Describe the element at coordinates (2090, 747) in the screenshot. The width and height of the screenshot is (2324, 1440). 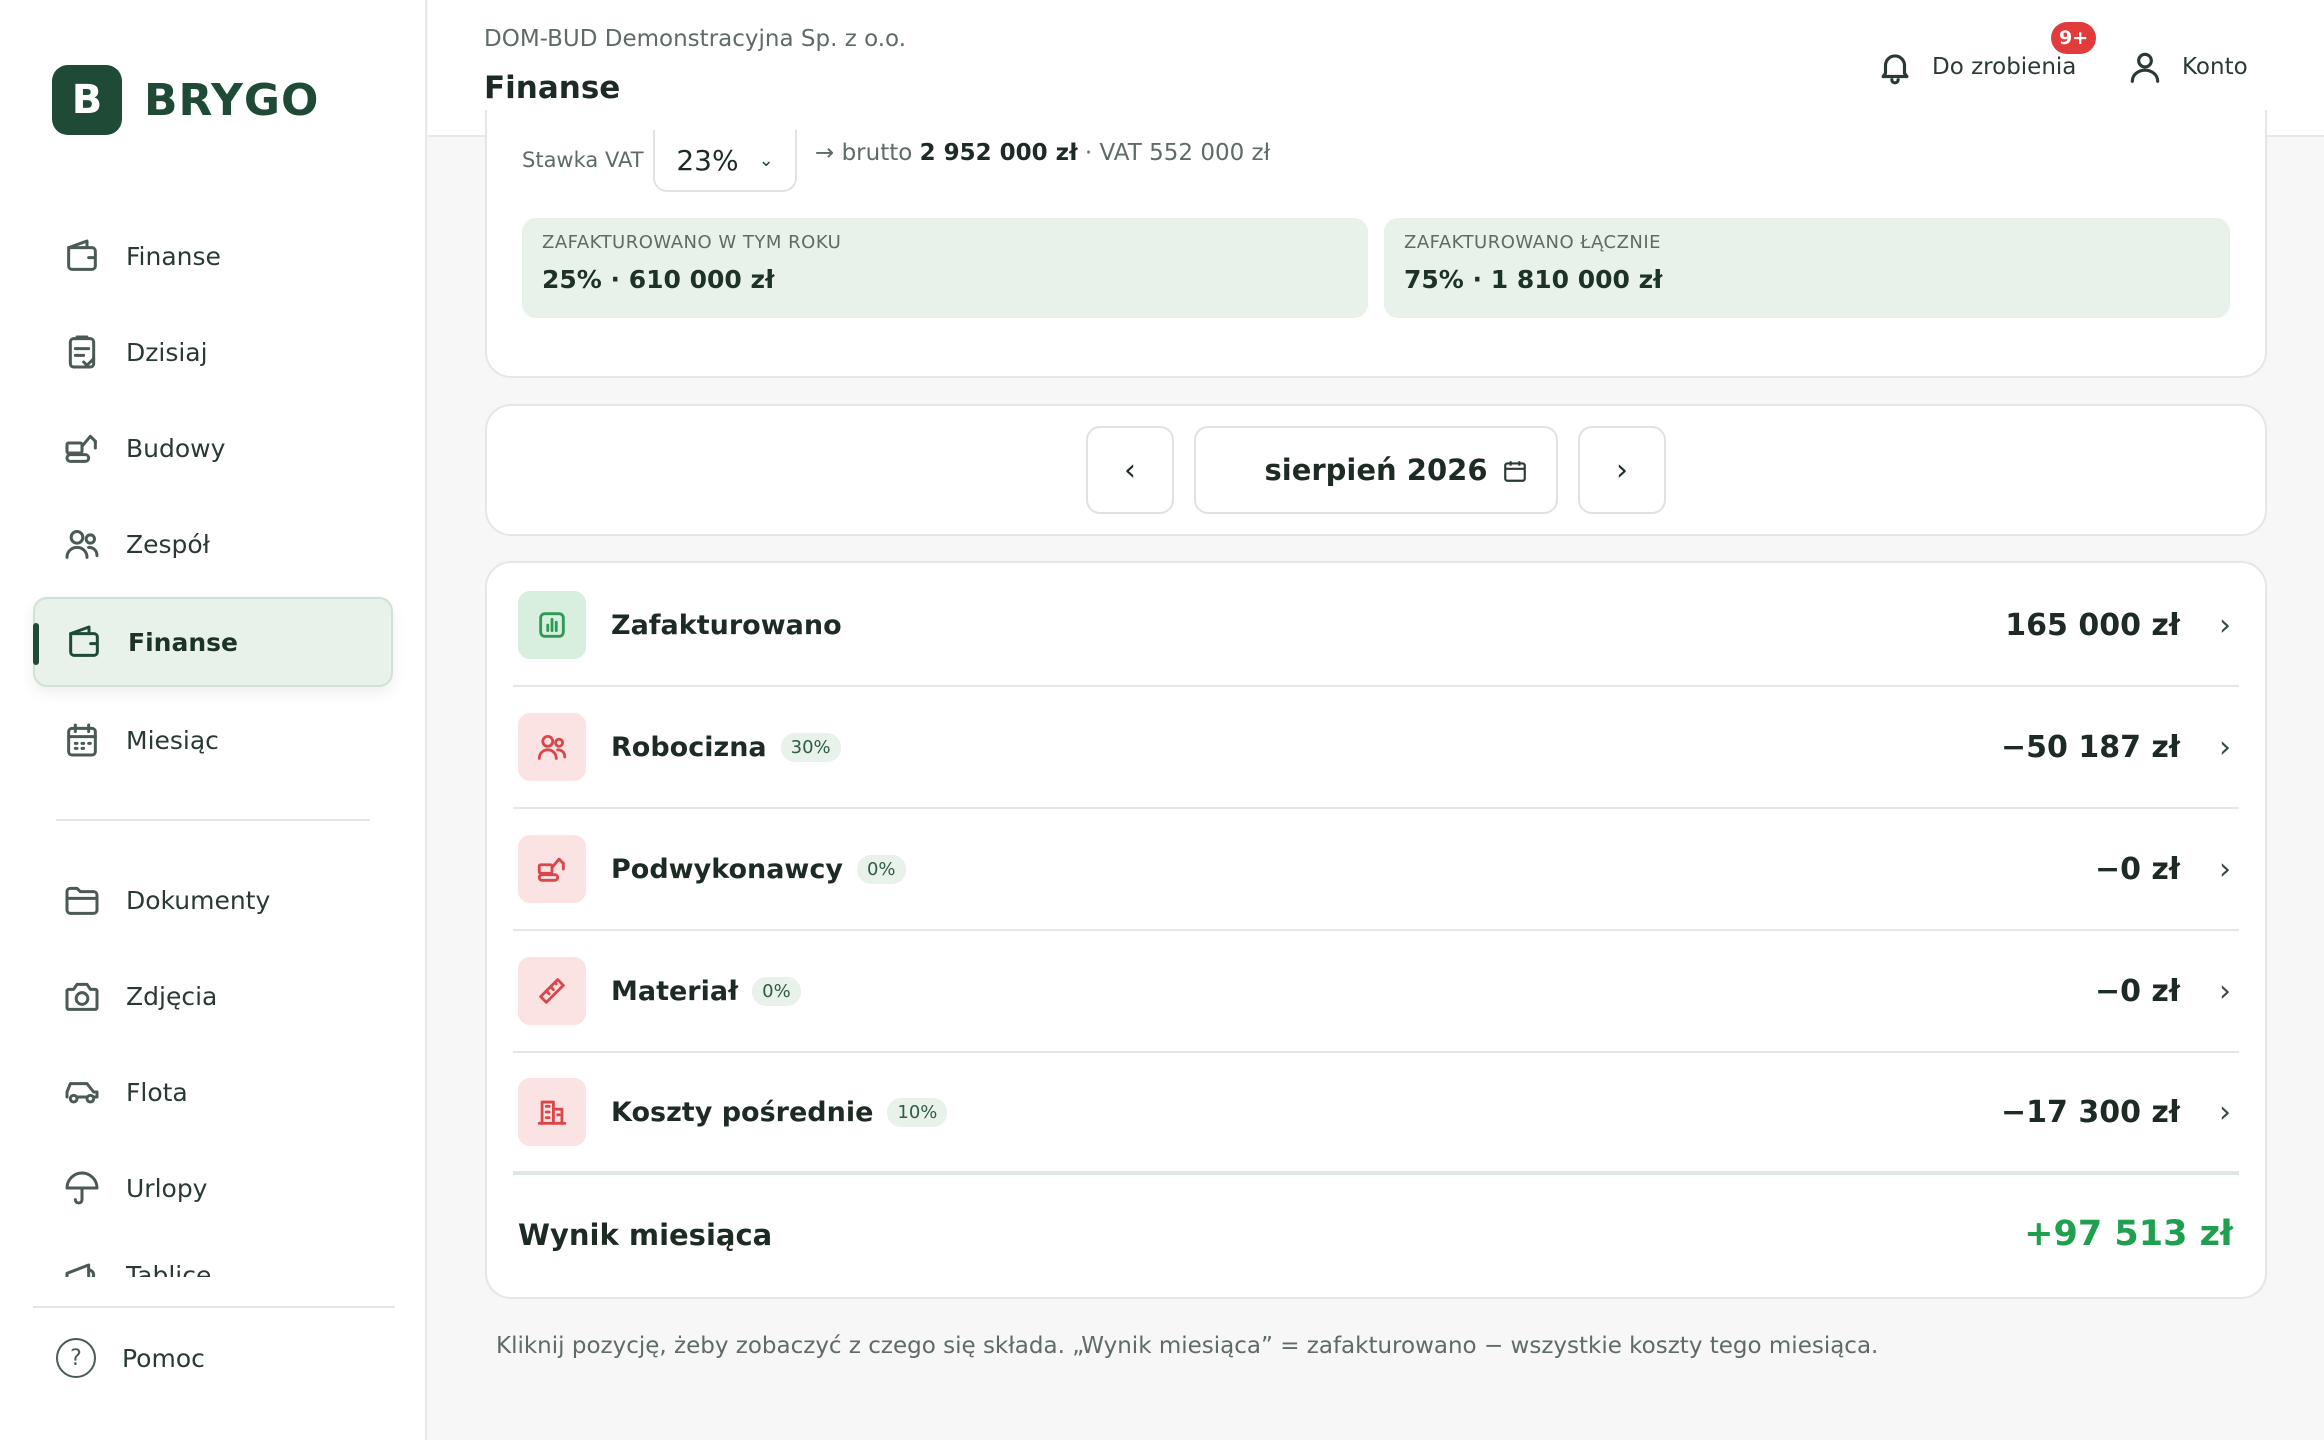
I see `row-amount: −50 187 zł` at that location.